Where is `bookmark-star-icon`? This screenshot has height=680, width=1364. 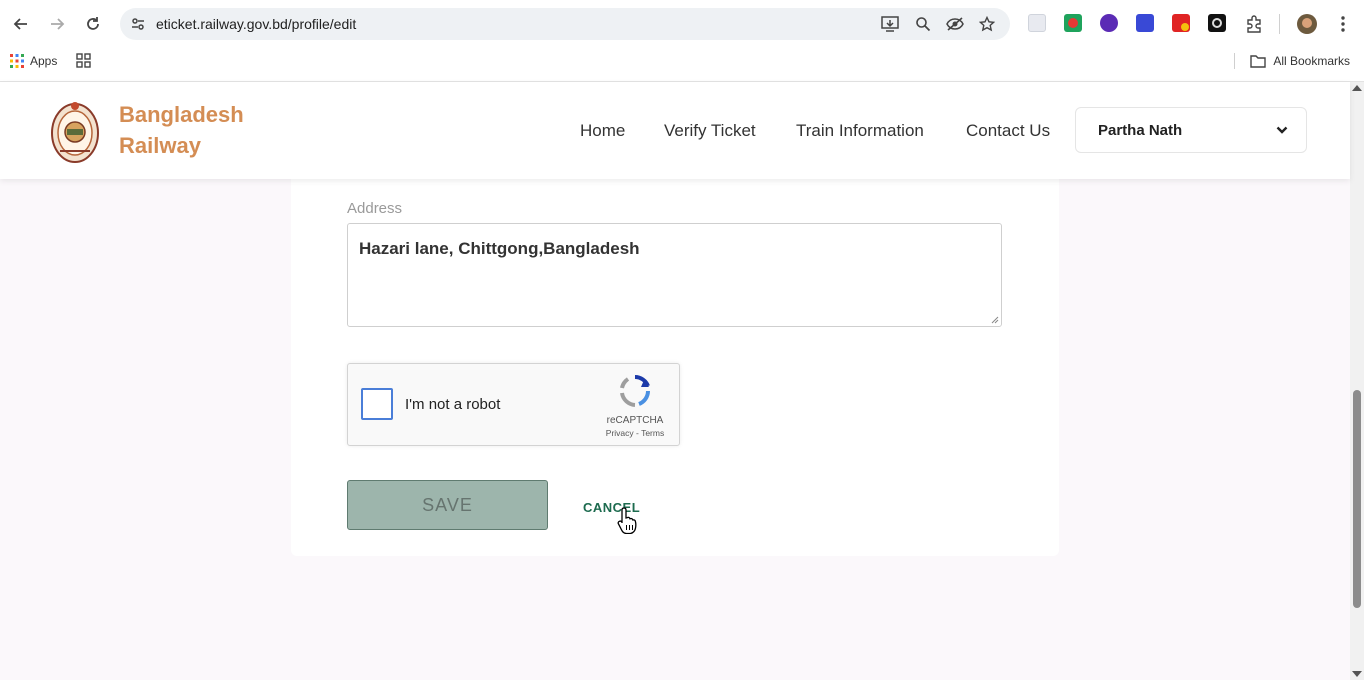
bookmark-star-icon is located at coordinates (987, 24).